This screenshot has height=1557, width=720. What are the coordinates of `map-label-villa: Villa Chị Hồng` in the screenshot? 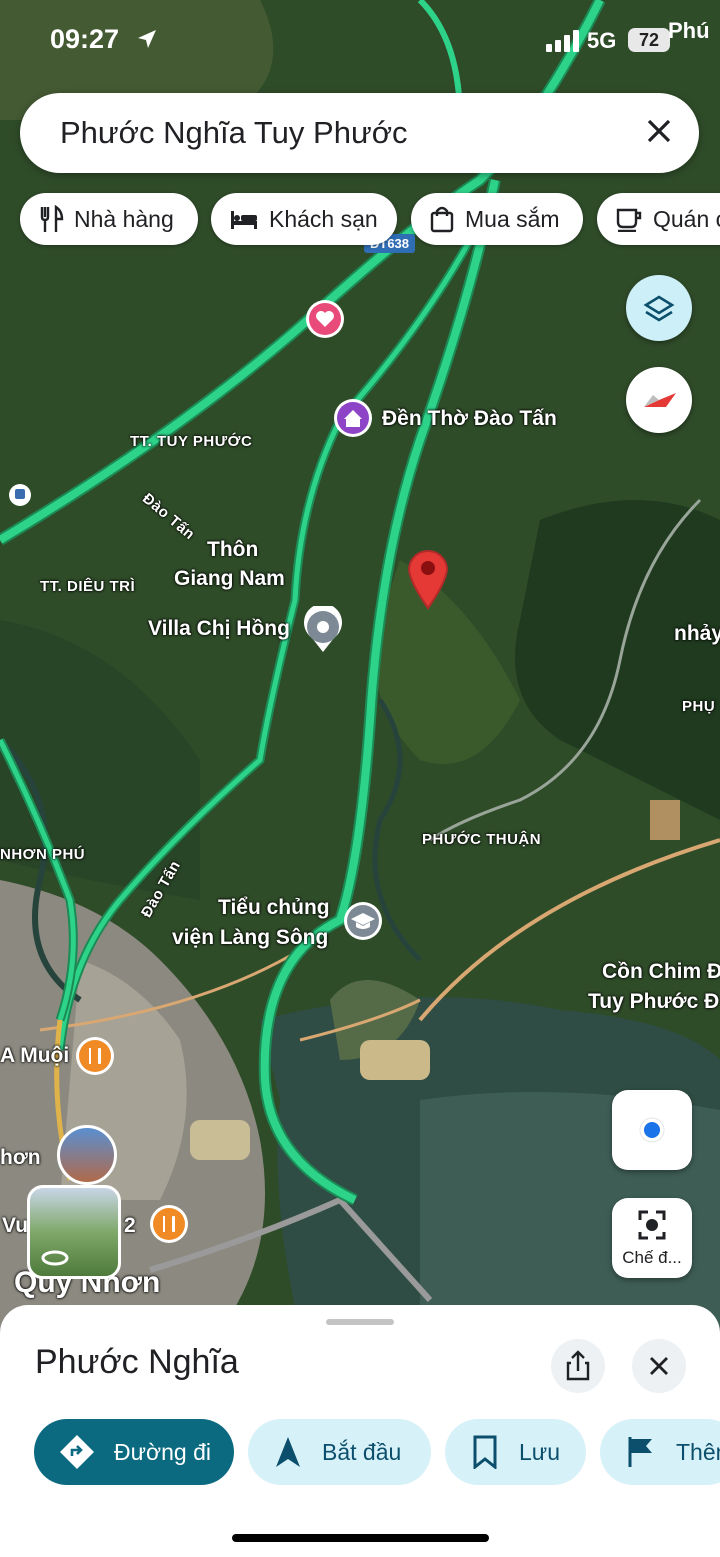 It's located at (219, 629).